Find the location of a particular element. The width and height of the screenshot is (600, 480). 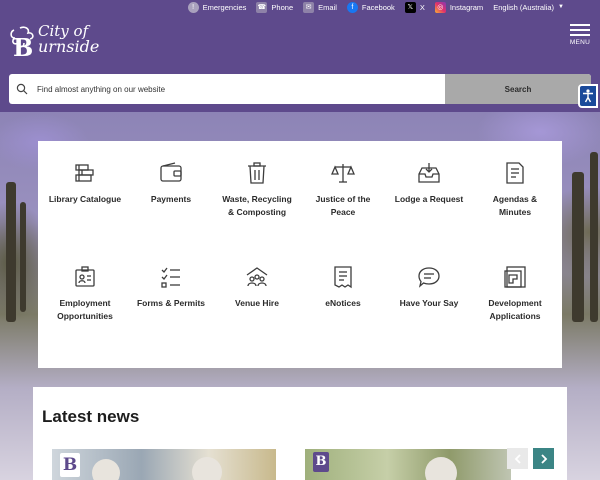

chevron-down-icon: ▼ is located at coordinates (561, 7).